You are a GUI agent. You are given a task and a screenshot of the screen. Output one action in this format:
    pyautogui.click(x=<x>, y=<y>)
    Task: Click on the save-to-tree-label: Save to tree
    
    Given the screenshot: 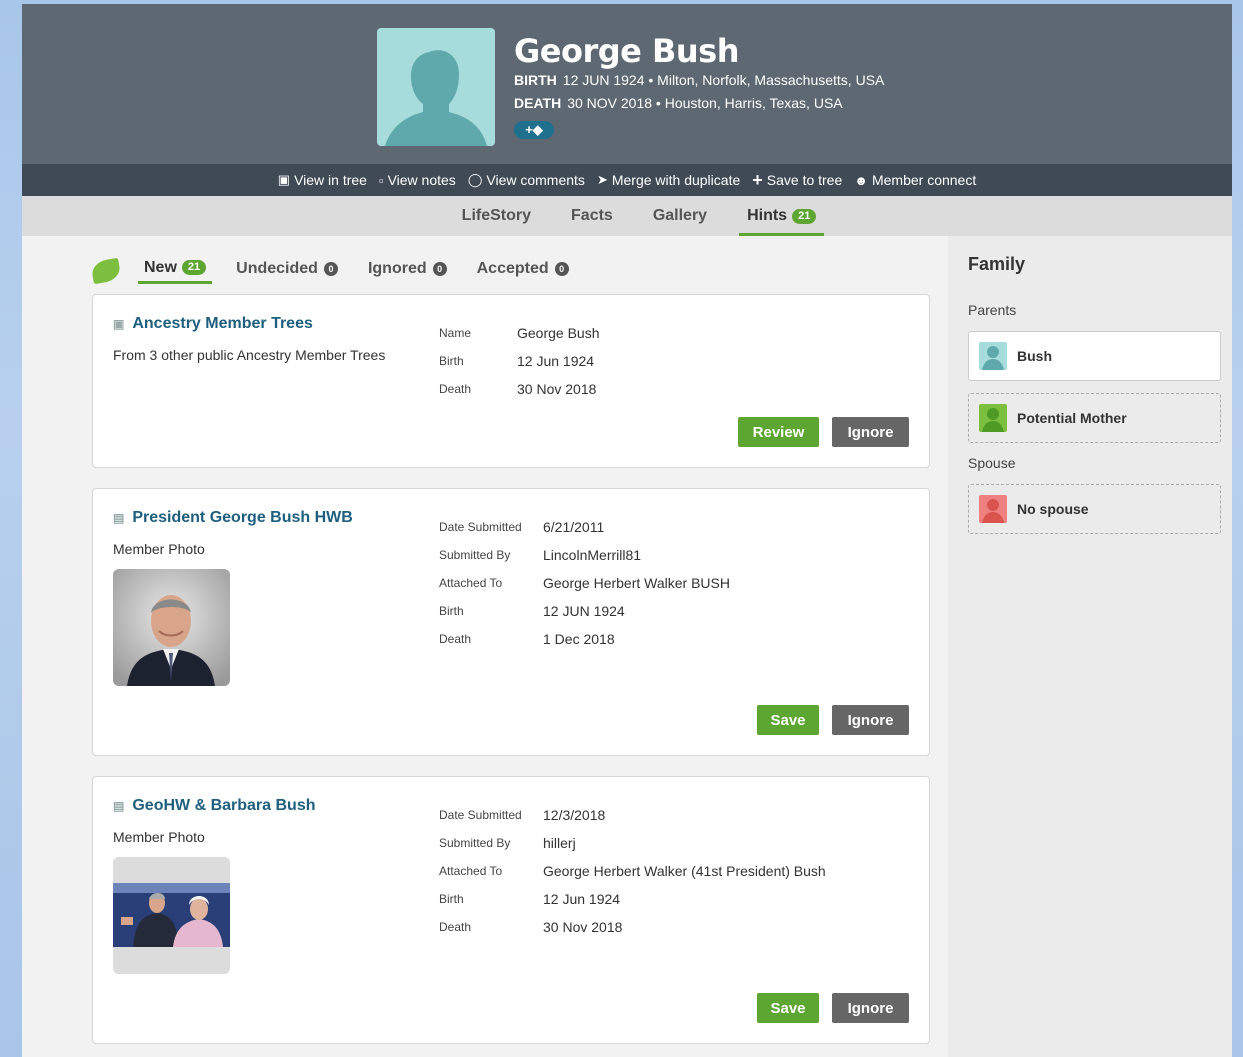 What is the action you would take?
    pyautogui.click(x=804, y=180)
    